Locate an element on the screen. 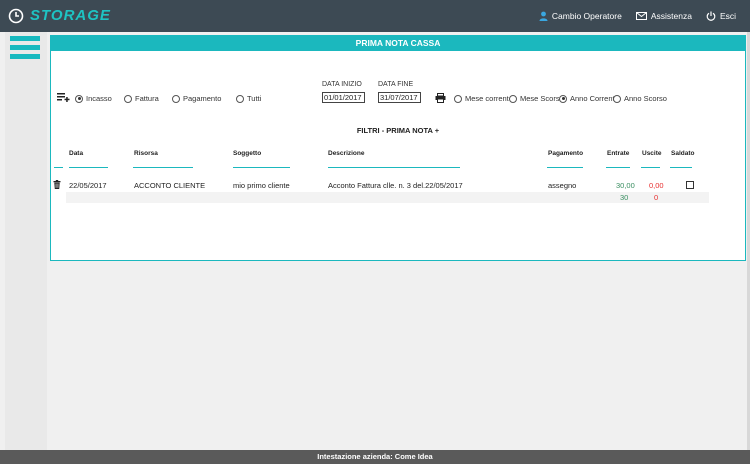 The image size is (750, 464). footer: Intestazione azienda: Come Idea is located at coordinates (375, 457).